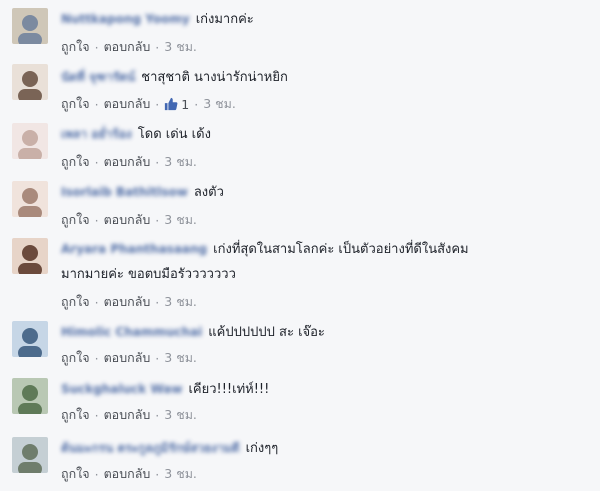 This screenshot has height=491, width=600. I want to click on like-count: 1, so click(185, 104).